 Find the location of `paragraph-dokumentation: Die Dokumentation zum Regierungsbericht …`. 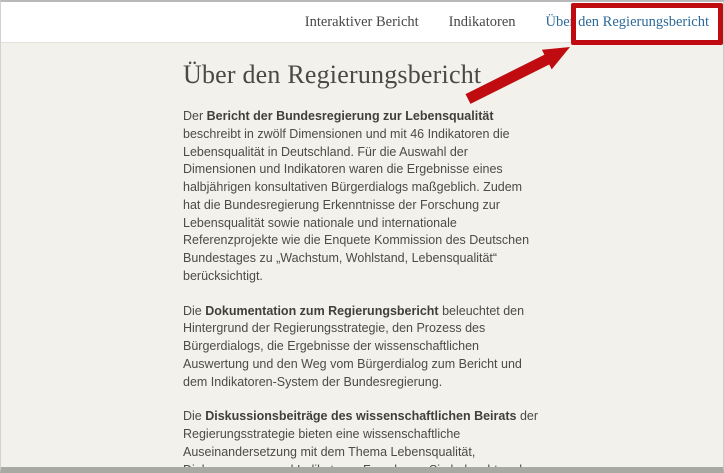

paragraph-dokumentation: Die Dokumentation zum Regierungsbericht … is located at coordinates (361, 347).